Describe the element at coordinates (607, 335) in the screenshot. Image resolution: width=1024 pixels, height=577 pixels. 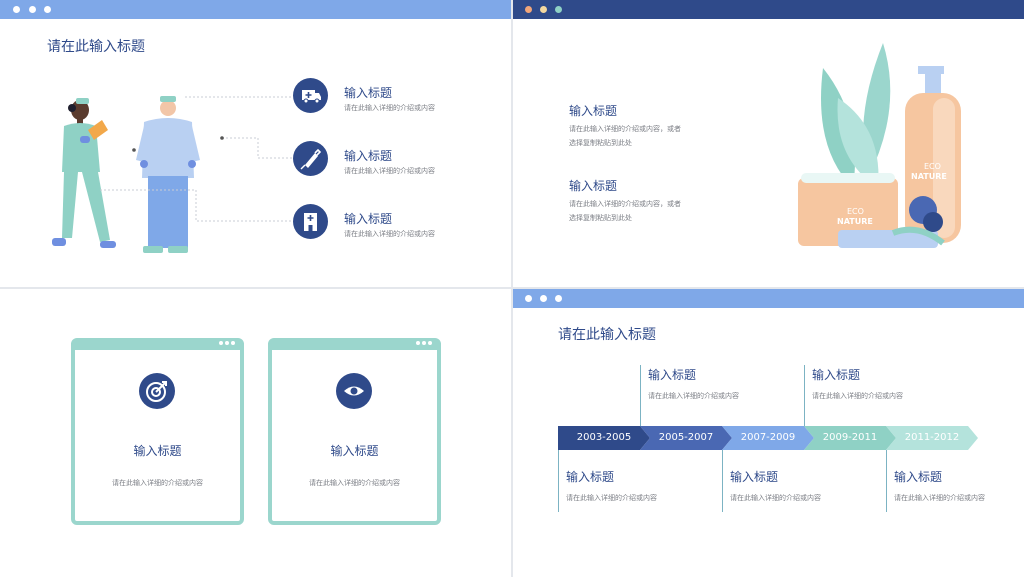
I see `slide-title: 请在此输入标题` at that location.